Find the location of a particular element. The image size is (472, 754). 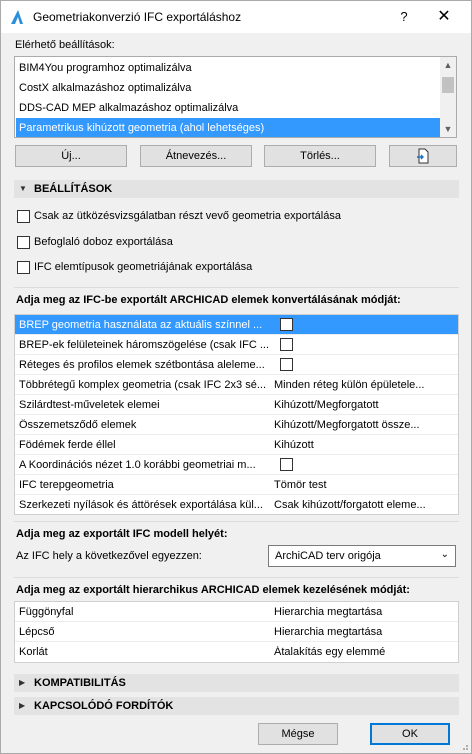

hierarchy-row: Függönyfal Hierarchia megtartása is located at coordinates (236, 612).